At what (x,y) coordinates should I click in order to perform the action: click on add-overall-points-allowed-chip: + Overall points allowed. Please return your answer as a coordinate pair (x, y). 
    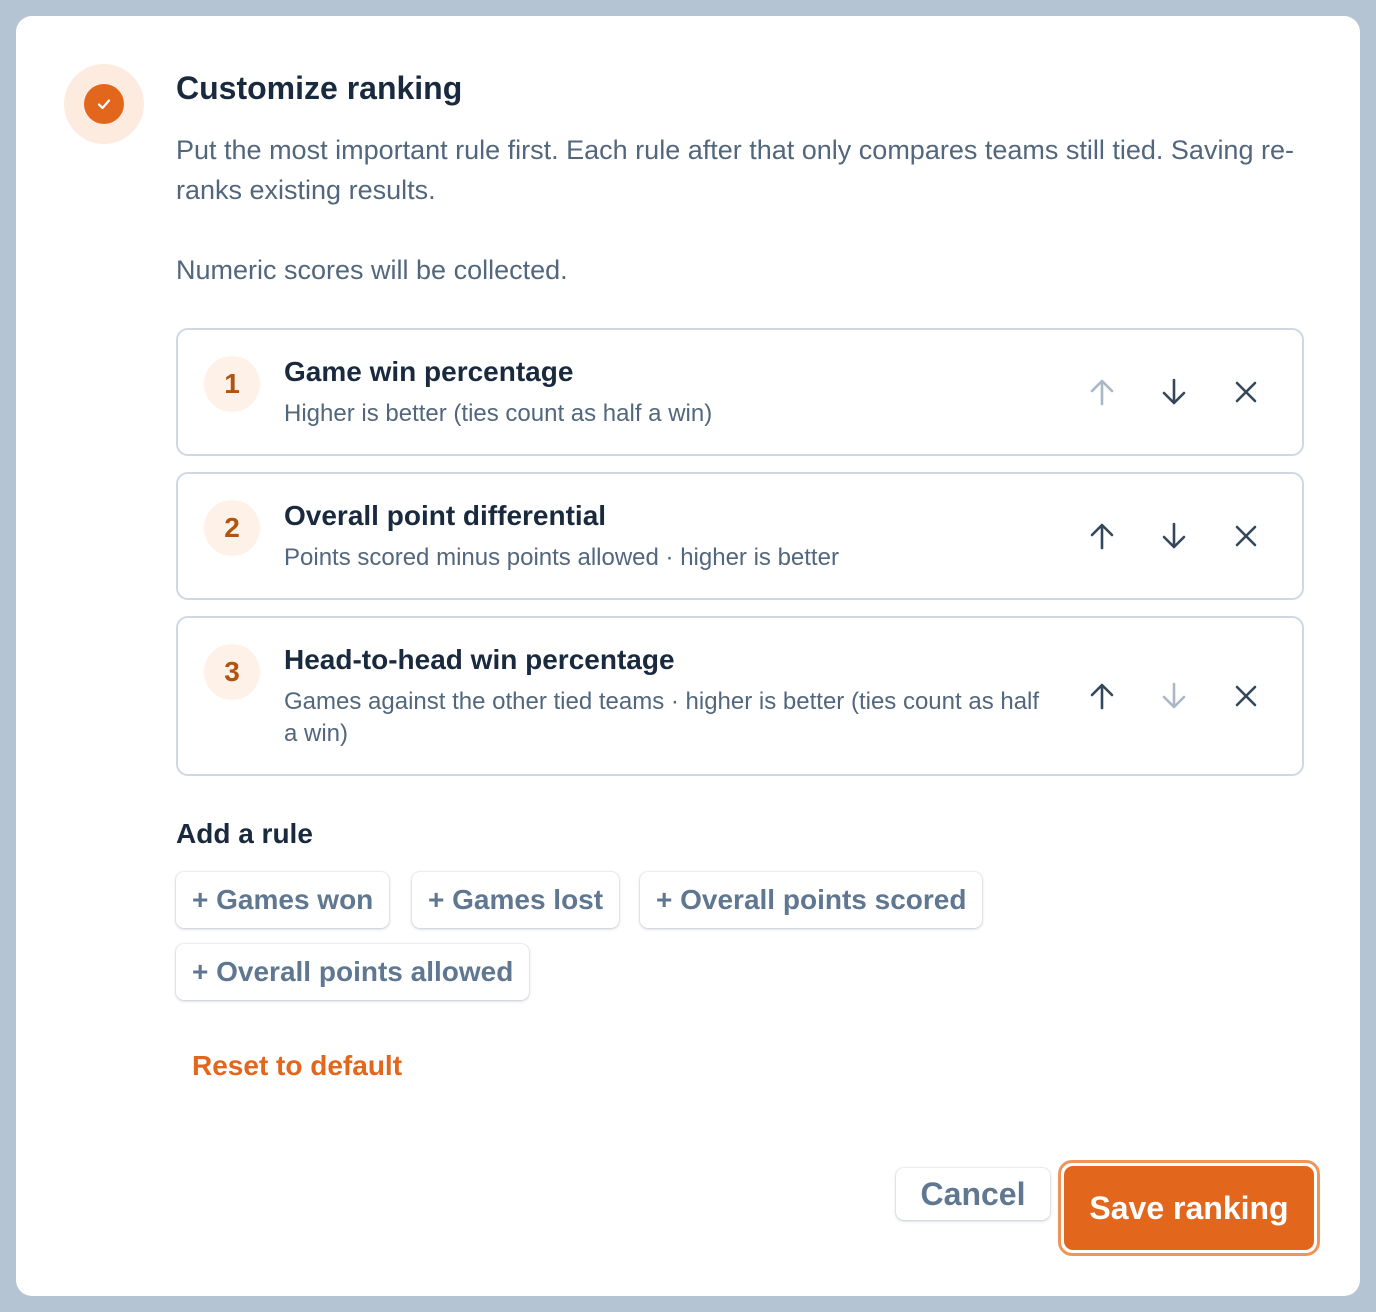
    Looking at the image, I should click on (353, 972).